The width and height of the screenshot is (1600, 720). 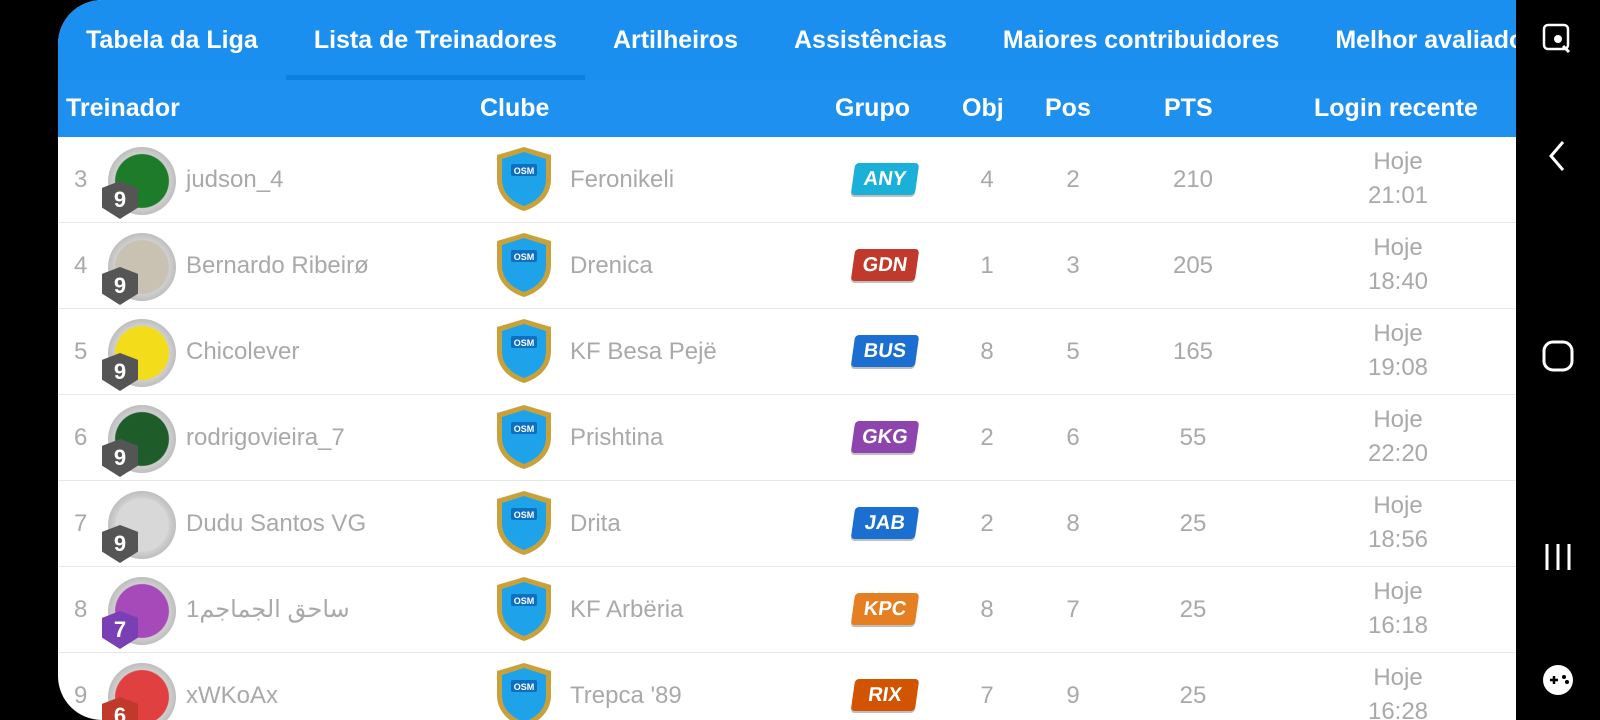 I want to click on recent-login: Hoje 19:08, so click(x=1398, y=351).